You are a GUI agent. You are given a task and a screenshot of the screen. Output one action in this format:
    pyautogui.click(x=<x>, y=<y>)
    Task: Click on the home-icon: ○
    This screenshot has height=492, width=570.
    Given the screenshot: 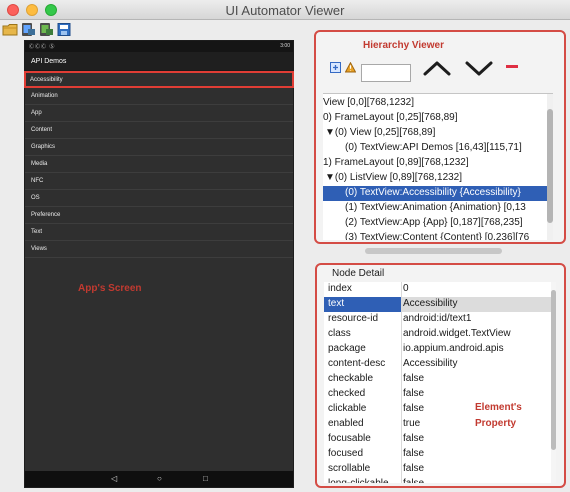 What is the action you would take?
    pyautogui.click(x=159, y=478)
    